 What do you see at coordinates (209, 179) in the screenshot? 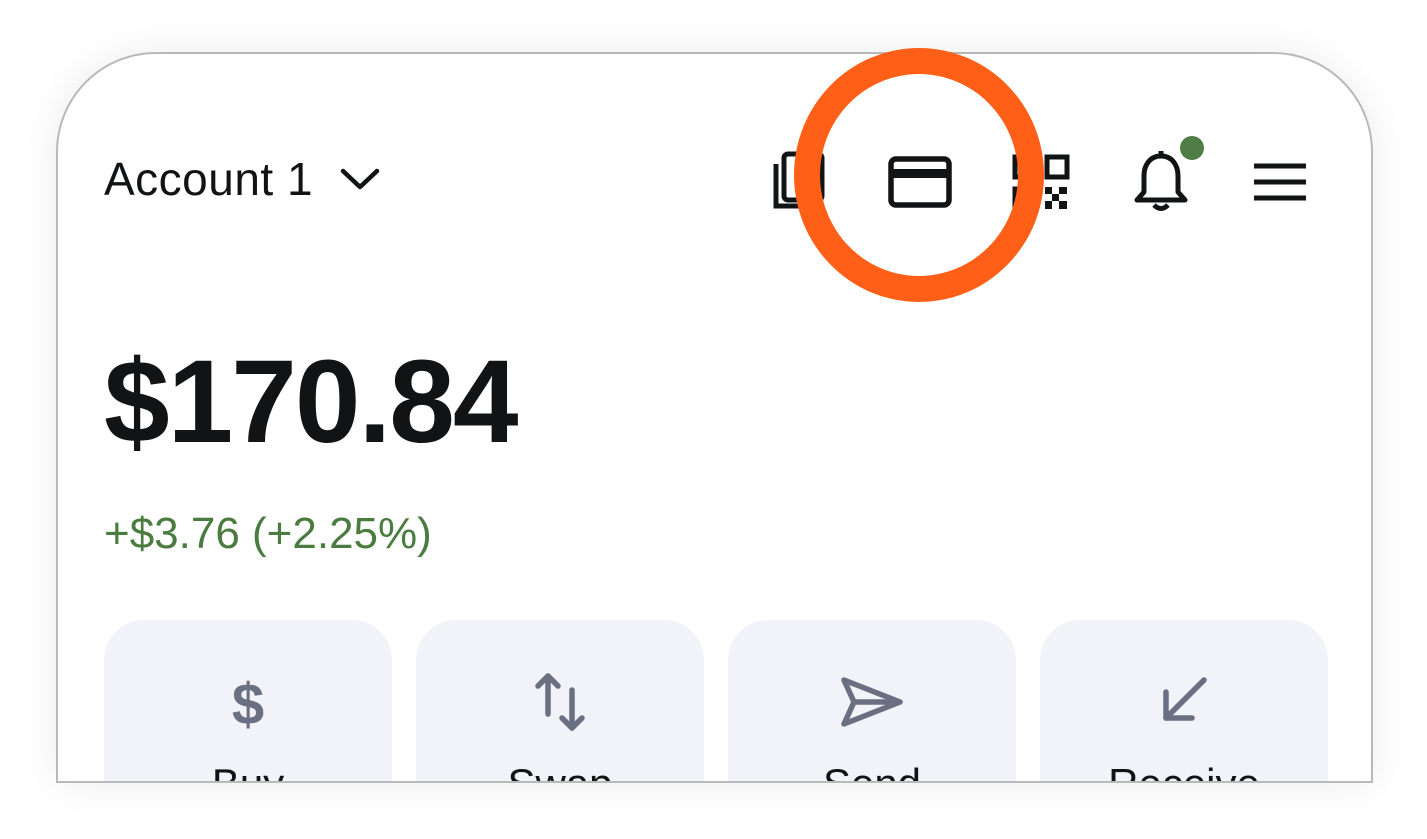
I see `account-name: Account 1` at bounding box center [209, 179].